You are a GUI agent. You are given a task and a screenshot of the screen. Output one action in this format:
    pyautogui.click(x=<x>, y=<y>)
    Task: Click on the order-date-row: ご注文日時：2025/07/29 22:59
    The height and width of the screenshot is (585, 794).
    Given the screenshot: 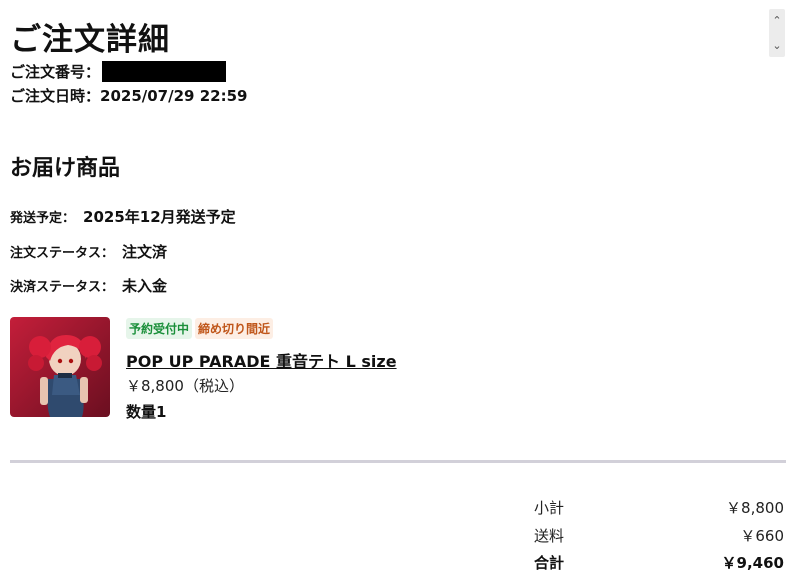 What is the action you would take?
    pyautogui.click(x=128, y=95)
    